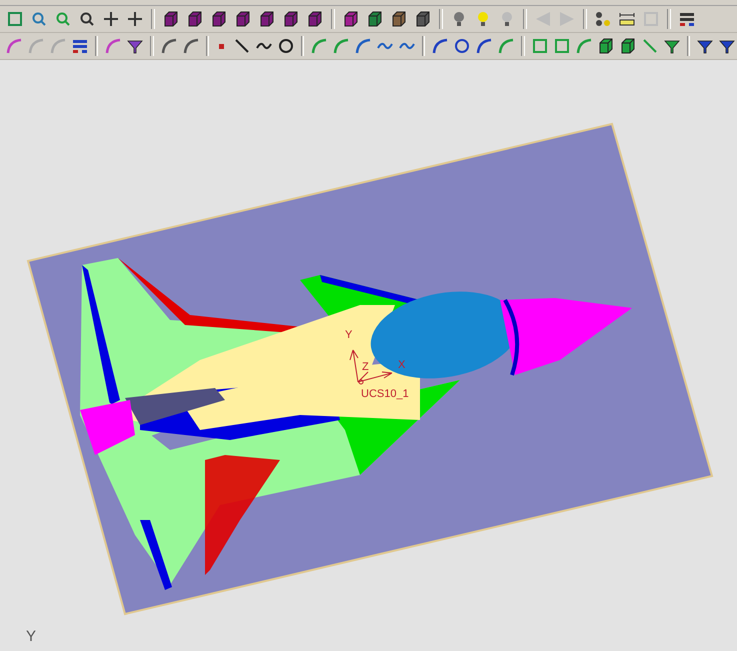 The height and width of the screenshot is (651, 737). What do you see at coordinates (80, 46) in the screenshot?
I see `list-icon` at bounding box center [80, 46].